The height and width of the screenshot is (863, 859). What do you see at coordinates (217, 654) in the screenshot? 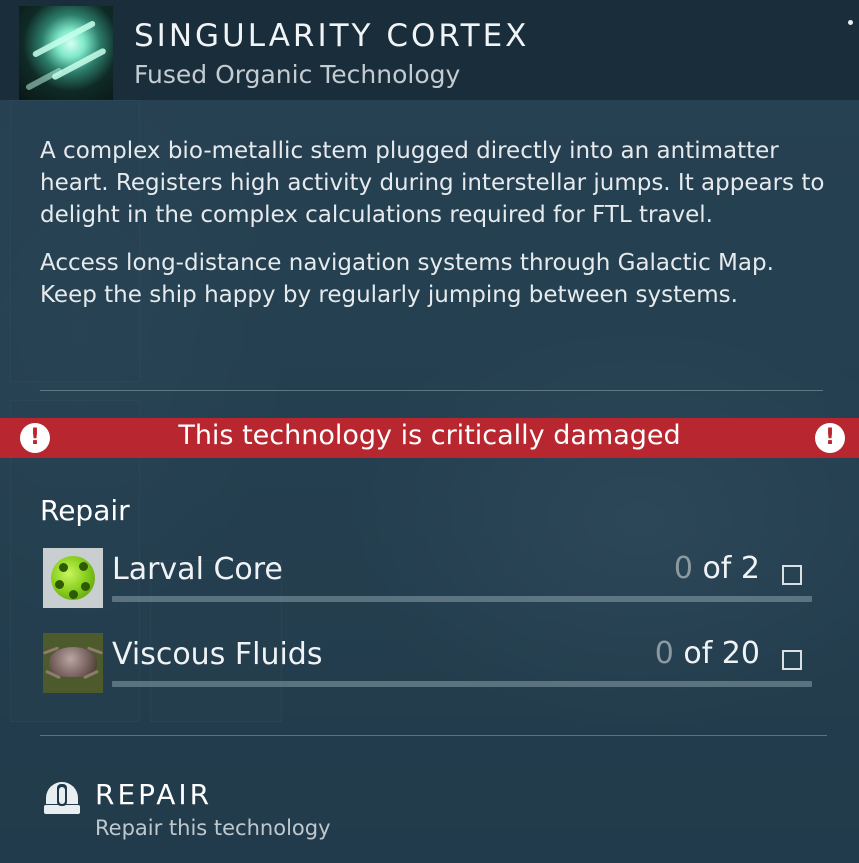
I see `requirement-name: Viscous Fluids` at bounding box center [217, 654].